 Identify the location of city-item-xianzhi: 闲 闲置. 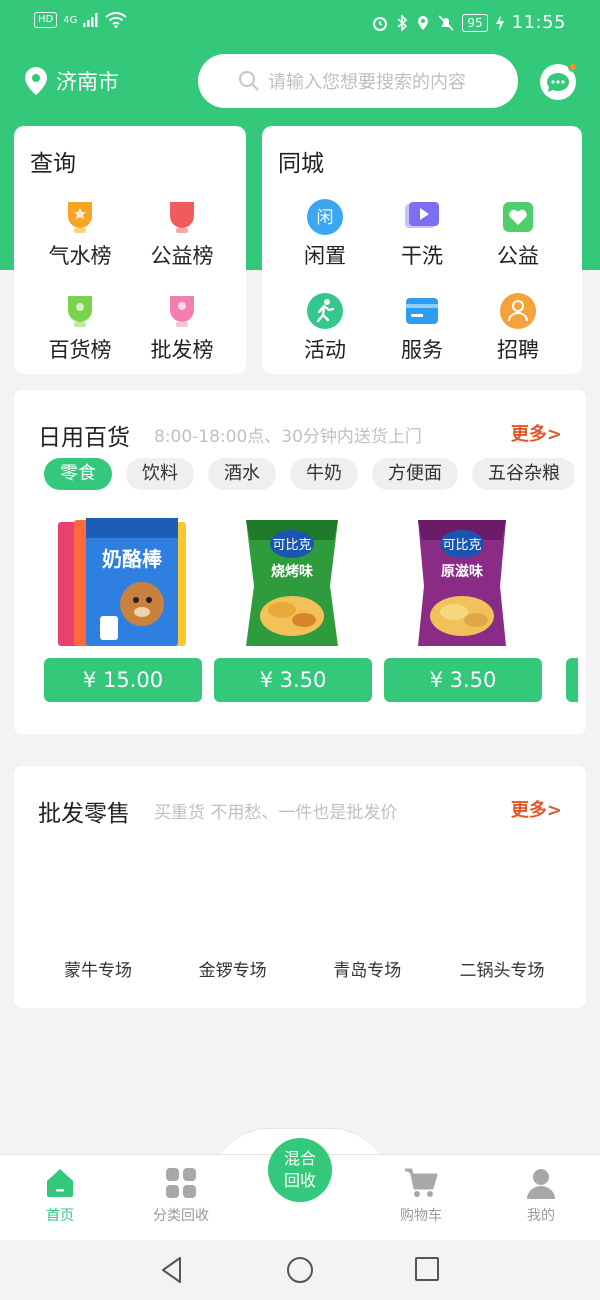
(325, 234).